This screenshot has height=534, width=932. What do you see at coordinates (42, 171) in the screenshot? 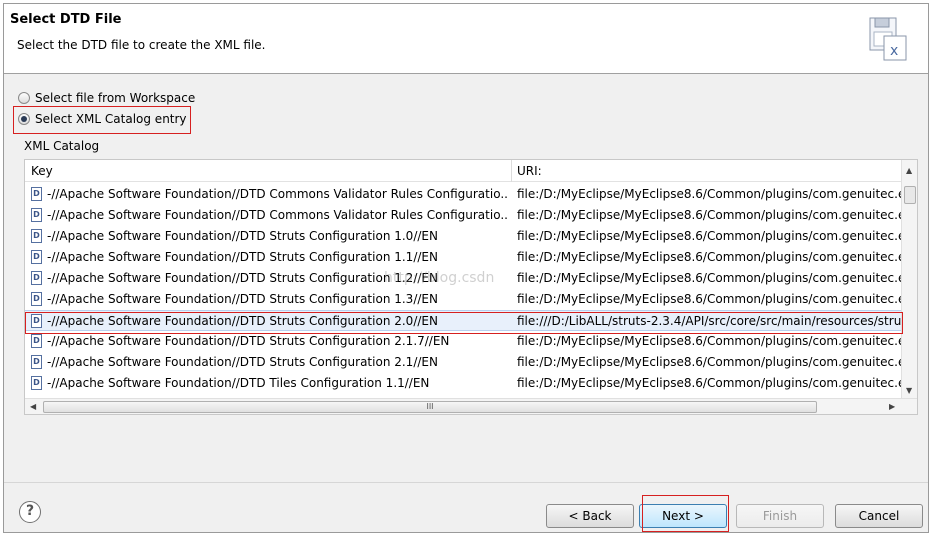
I see `key-column-header: Key` at bounding box center [42, 171].